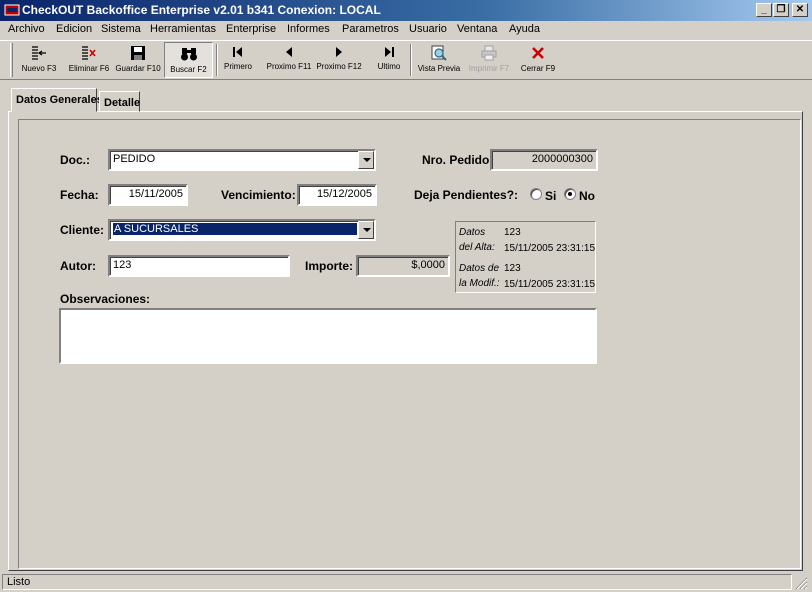 This screenshot has width=812, height=592. What do you see at coordinates (550, 284) in the screenshot?
I see `modif-date: 15/11/2005 23:31:15` at bounding box center [550, 284].